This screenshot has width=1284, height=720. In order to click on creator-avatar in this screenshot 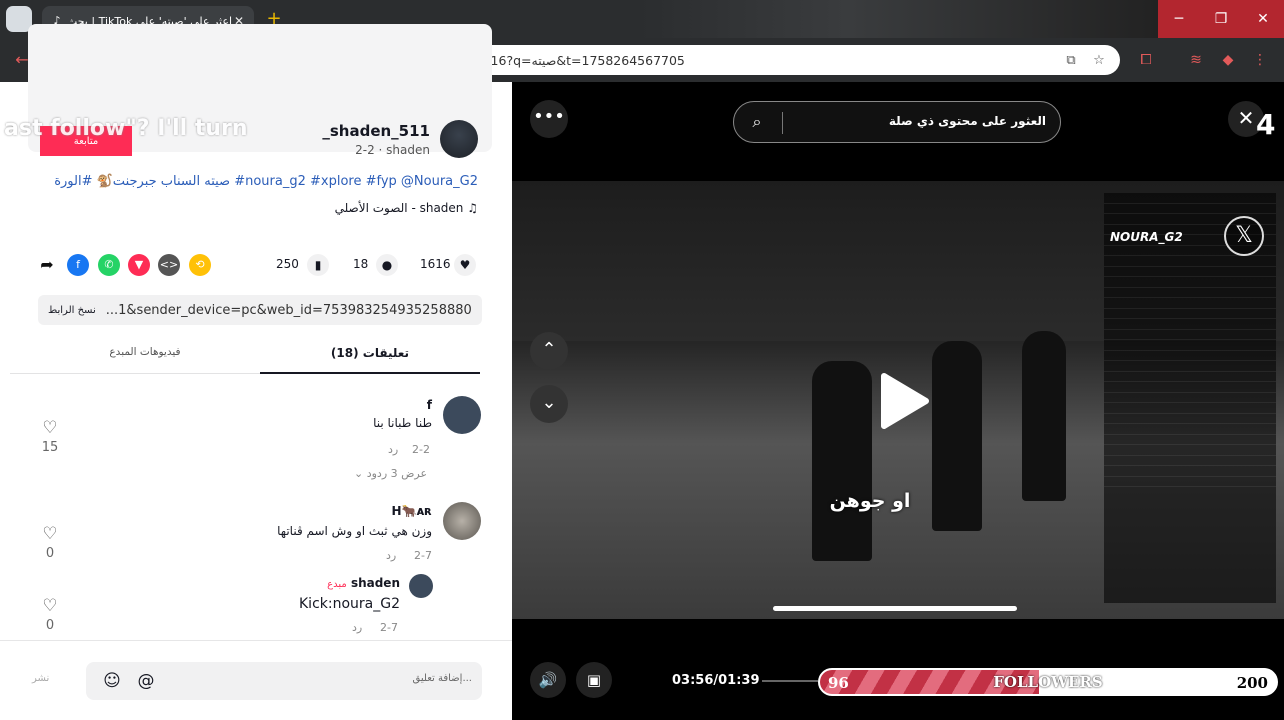, I will do `click(421, 586)`.